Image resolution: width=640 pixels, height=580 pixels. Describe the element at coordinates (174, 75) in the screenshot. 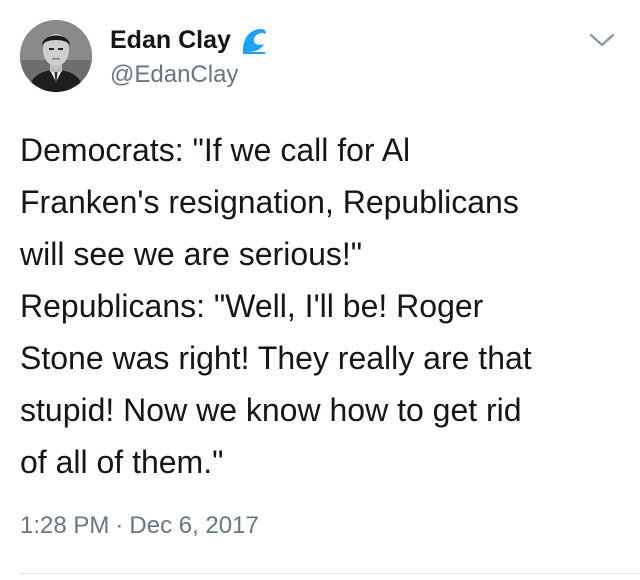

I see `user-handle: @EdanClay` at that location.